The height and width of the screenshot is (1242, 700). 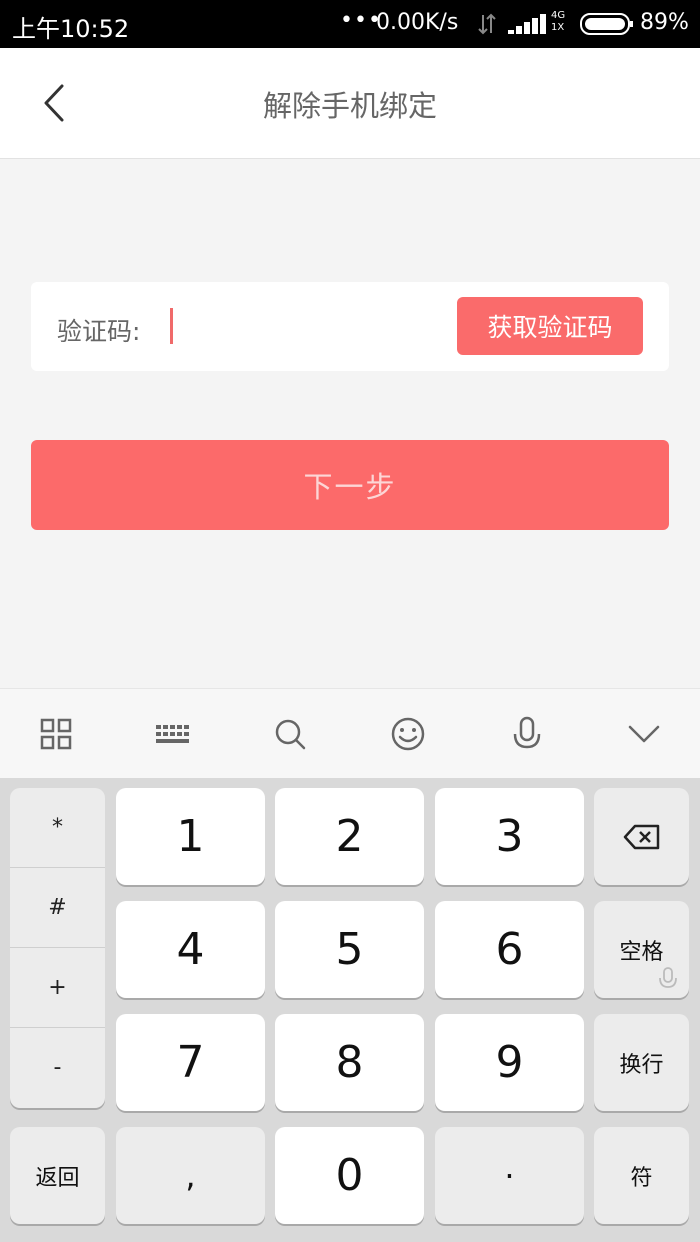 What do you see at coordinates (190, 836) in the screenshot?
I see `key-1: 1` at bounding box center [190, 836].